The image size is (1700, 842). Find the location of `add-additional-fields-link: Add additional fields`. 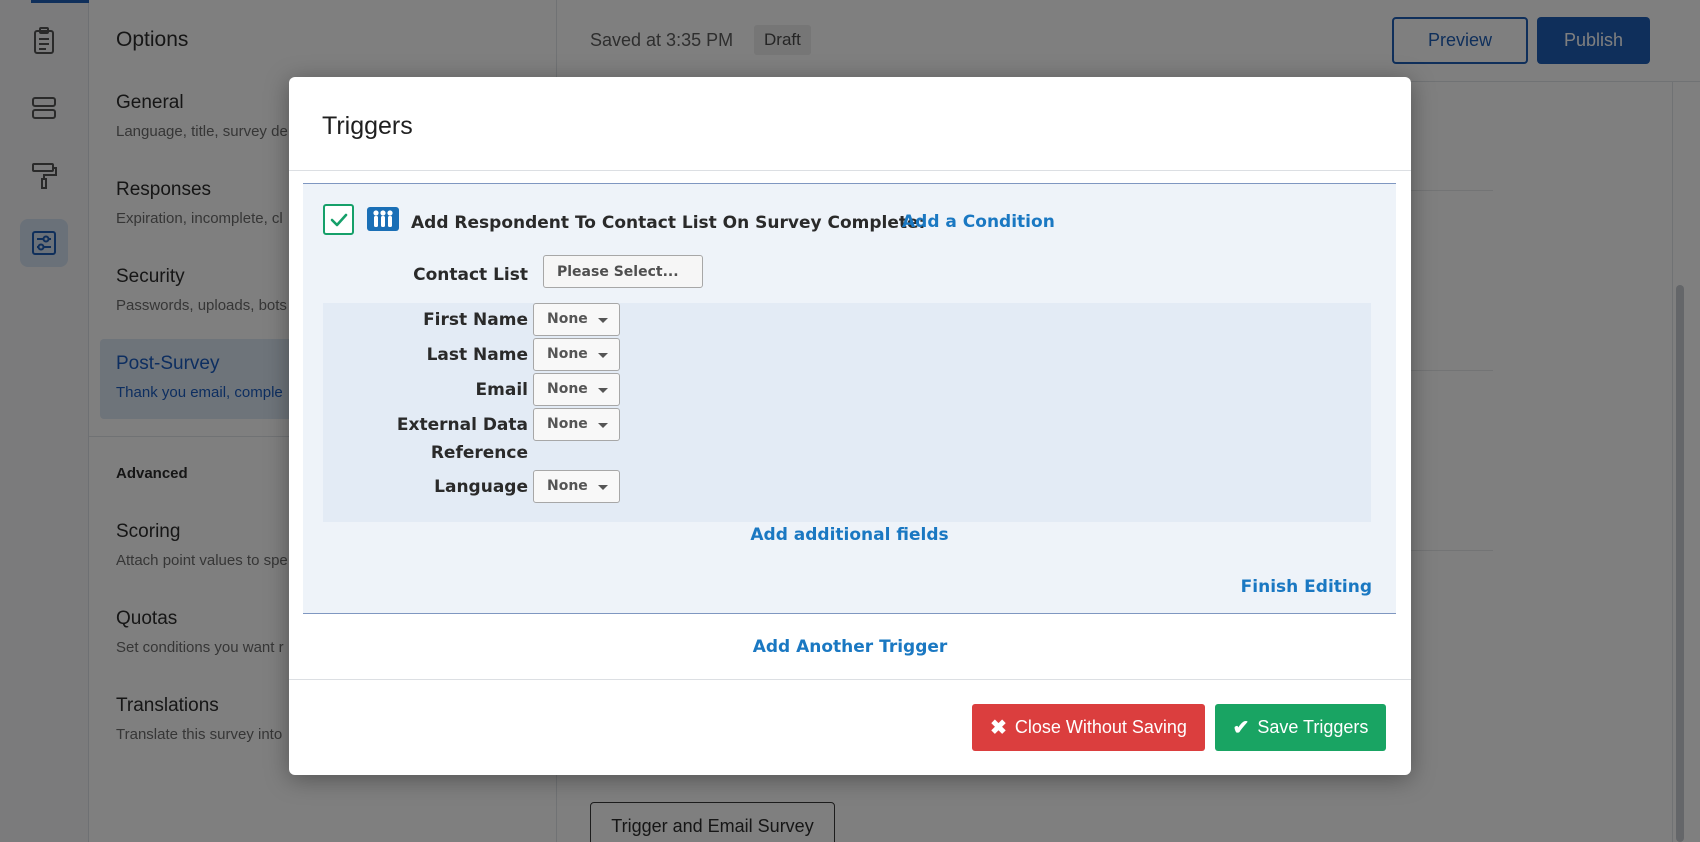

add-additional-fields-link: Add additional fields is located at coordinates (849, 535).